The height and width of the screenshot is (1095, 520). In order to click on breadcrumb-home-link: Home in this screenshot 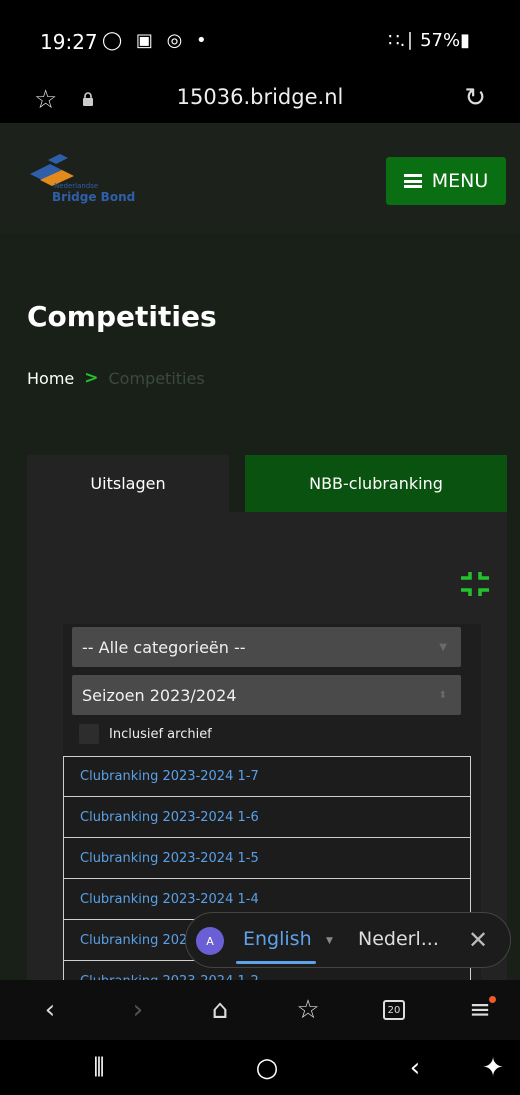, I will do `click(50, 378)`.